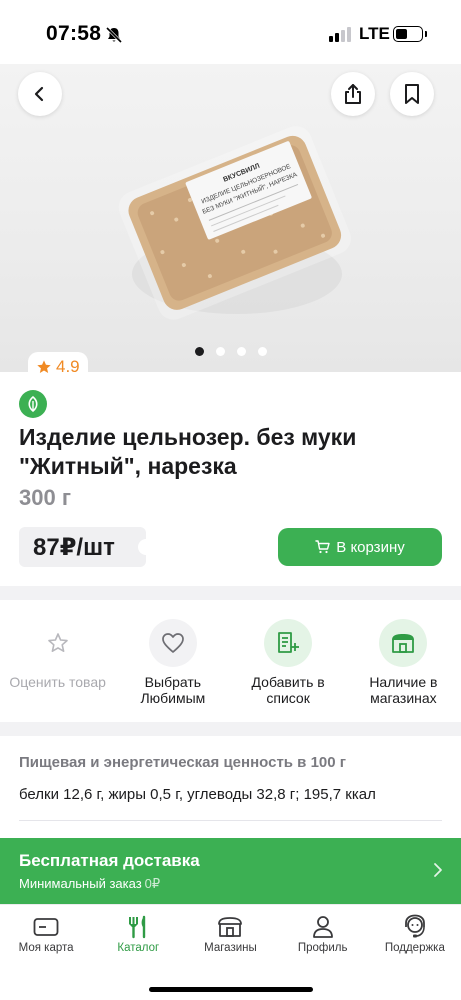 The height and width of the screenshot is (1000, 461). Describe the element at coordinates (57, 668) in the screenshot. I see `rate-product-action: Оценить товар` at that location.